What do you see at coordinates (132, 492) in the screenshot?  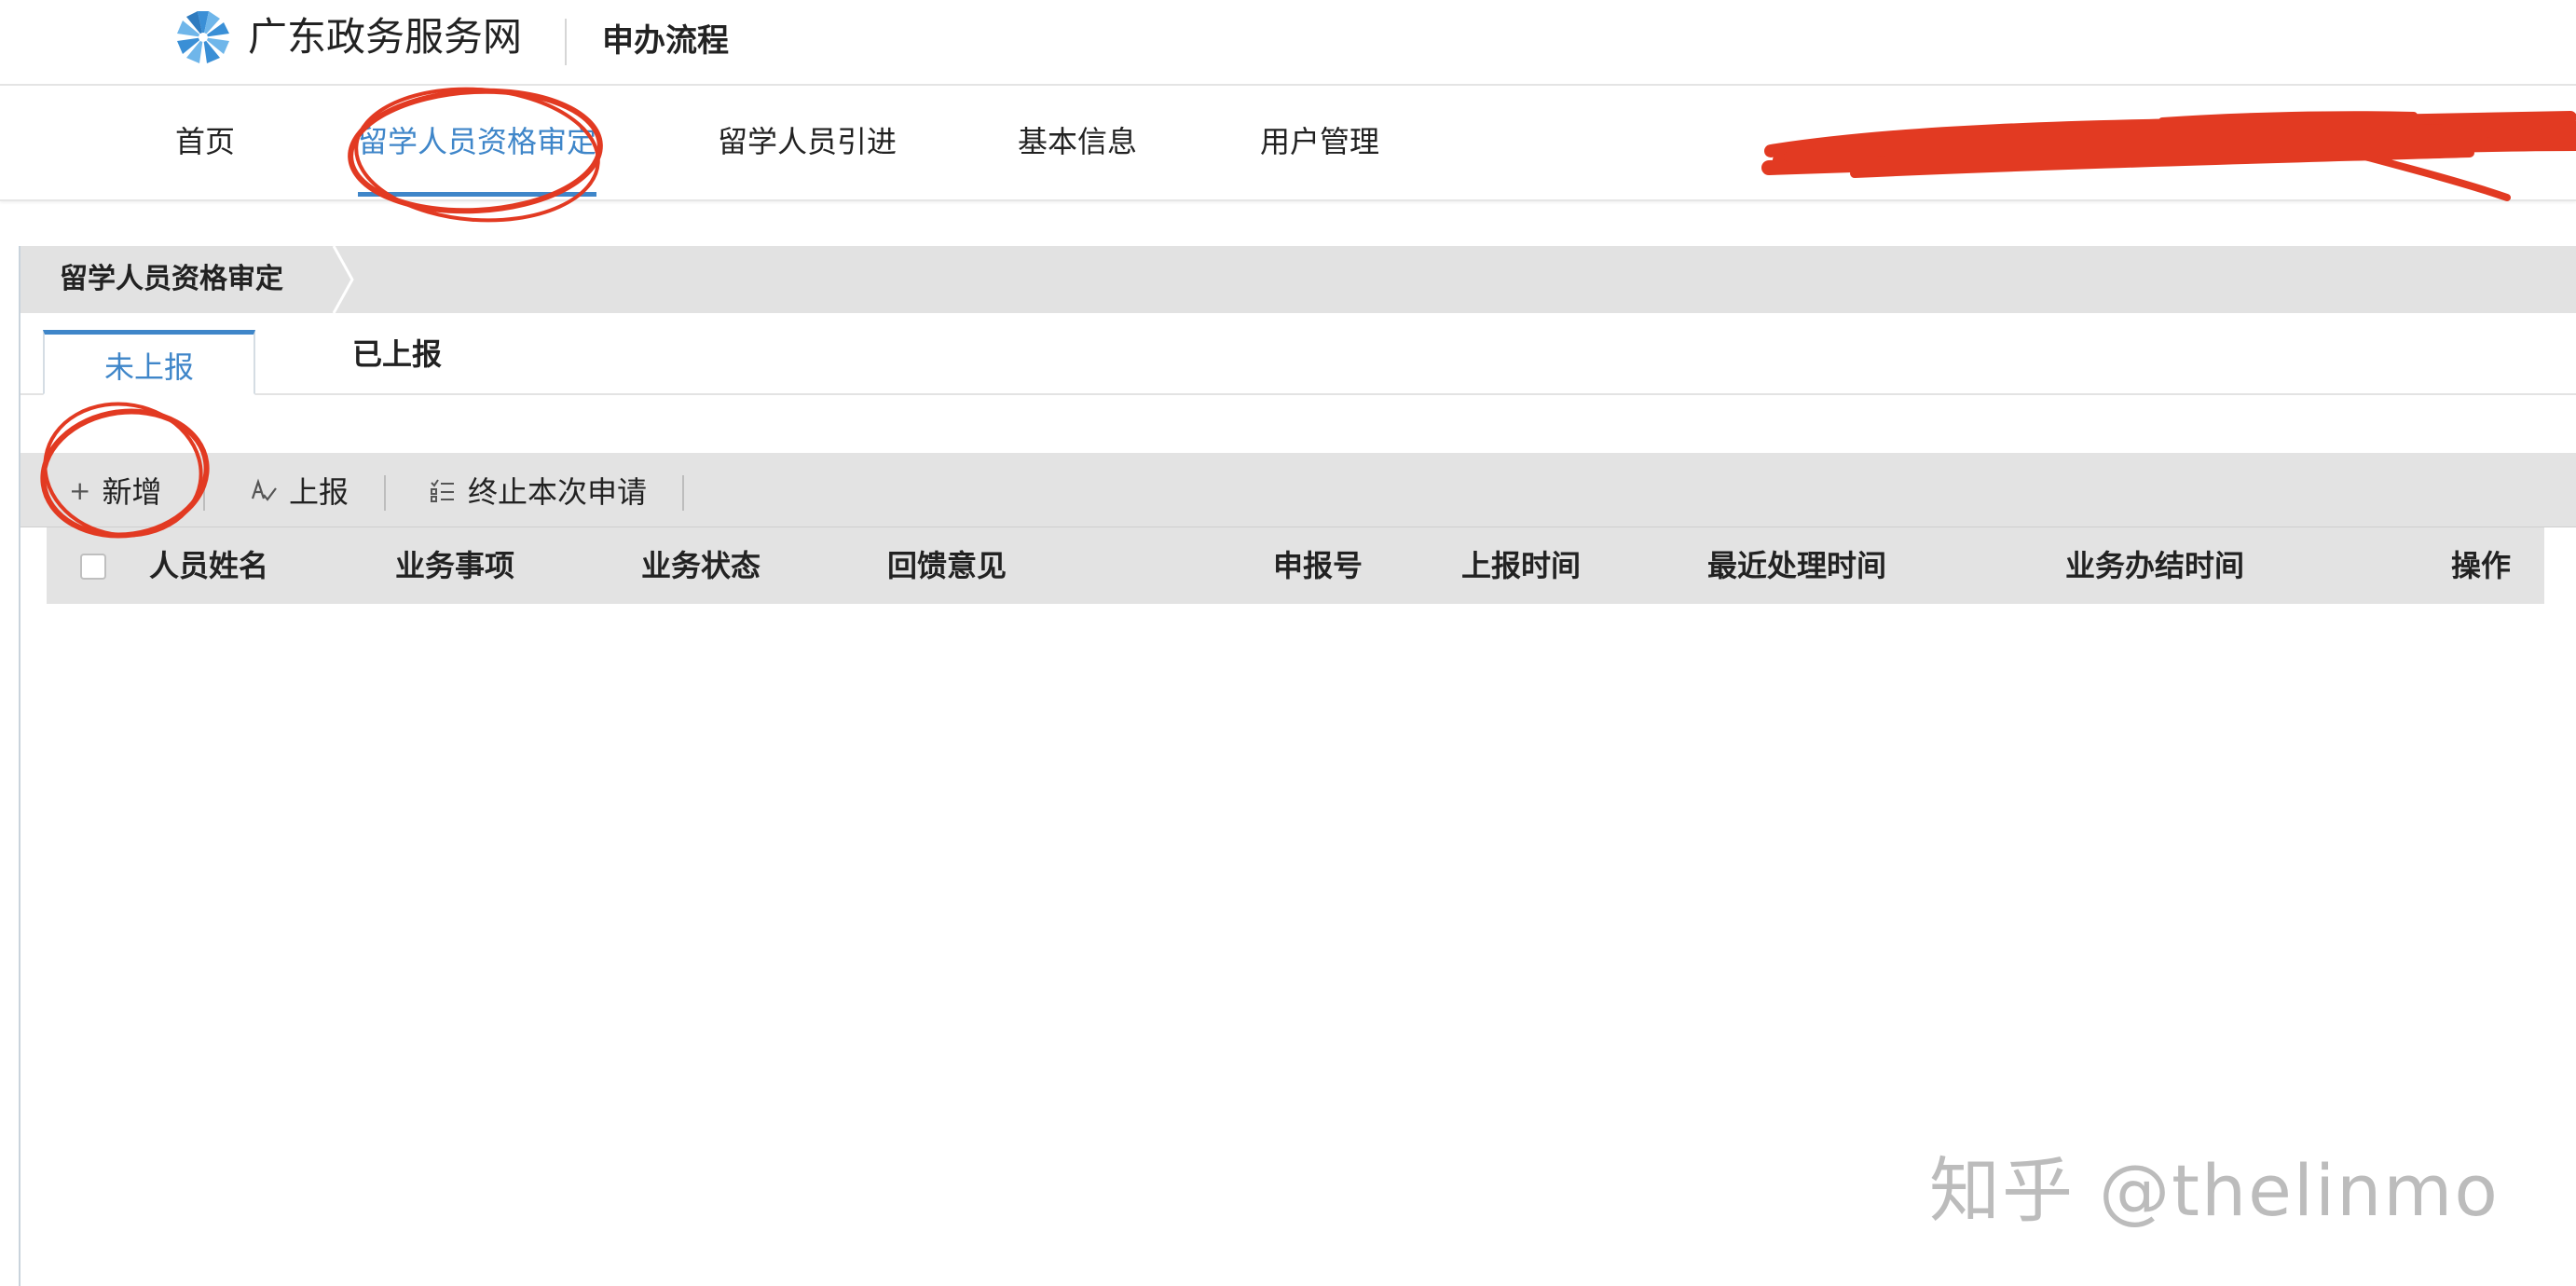 I see `add-button-label: 新增` at bounding box center [132, 492].